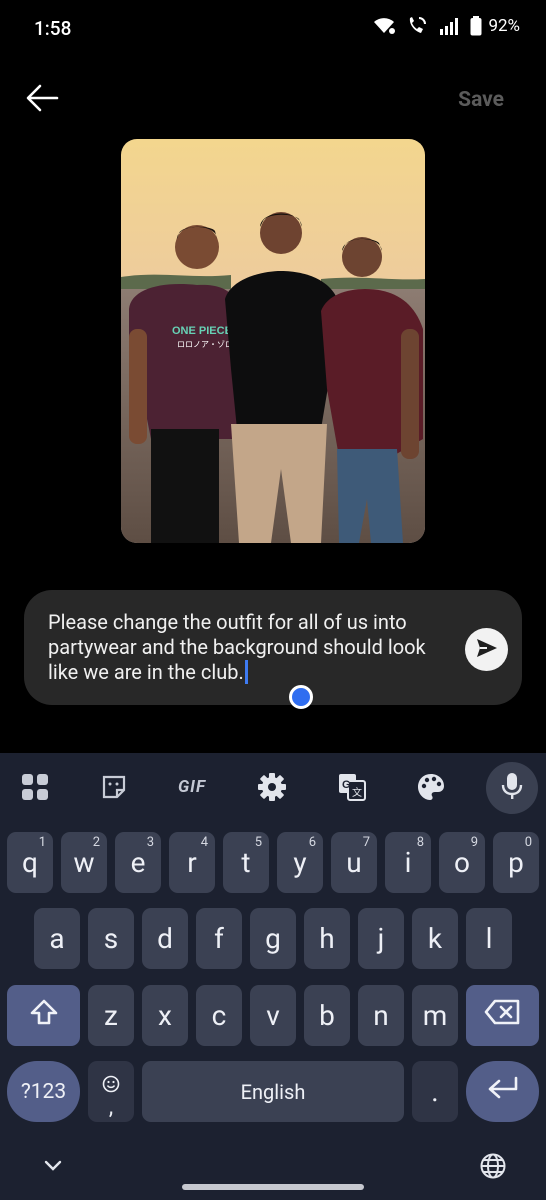  I want to click on key-label: d, so click(165, 938).